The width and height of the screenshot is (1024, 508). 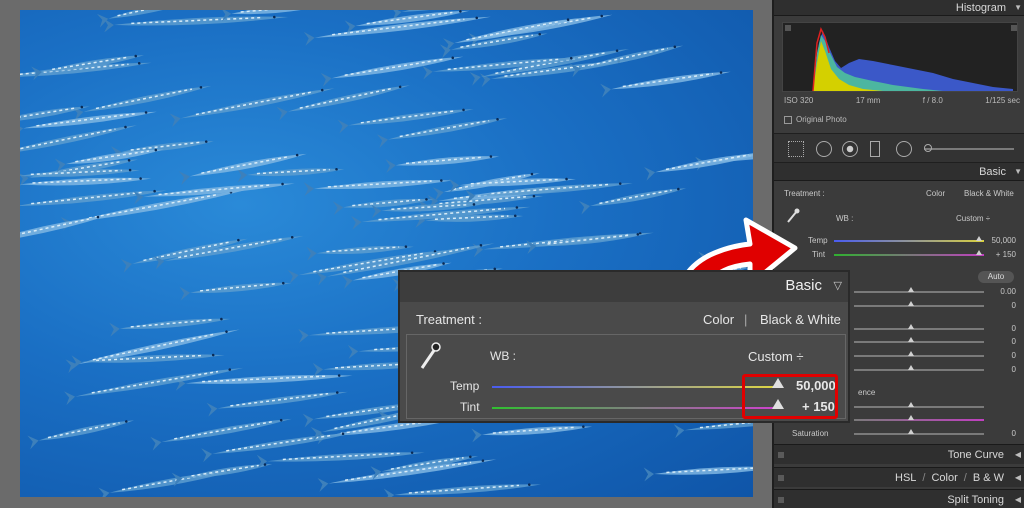 What do you see at coordinates (935, 193) in the screenshot?
I see `treatment-color: Color` at bounding box center [935, 193].